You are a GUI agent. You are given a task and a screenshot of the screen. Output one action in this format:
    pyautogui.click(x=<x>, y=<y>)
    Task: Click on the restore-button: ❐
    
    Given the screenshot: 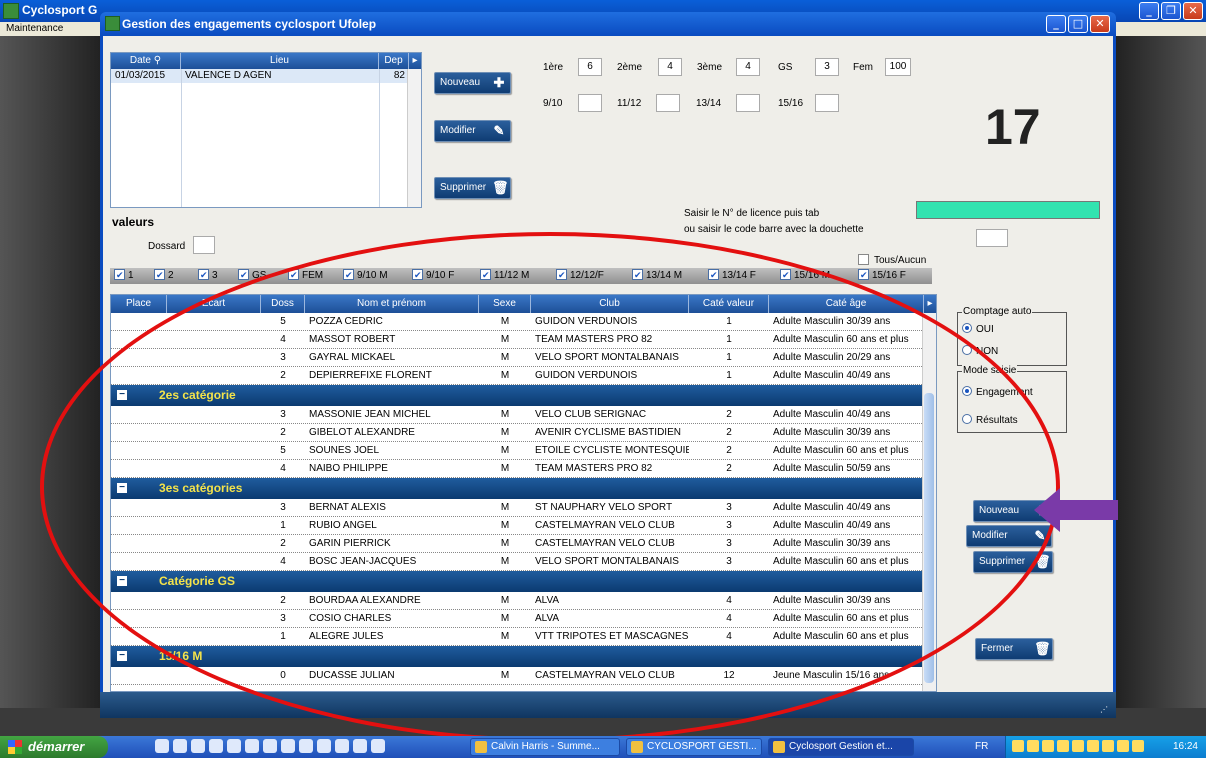 What is the action you would take?
    pyautogui.click(x=1171, y=11)
    